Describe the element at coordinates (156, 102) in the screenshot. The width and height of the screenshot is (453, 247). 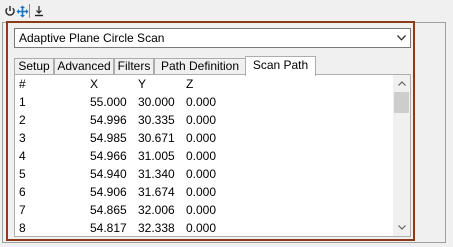
I see `cell-y: 30.000` at that location.